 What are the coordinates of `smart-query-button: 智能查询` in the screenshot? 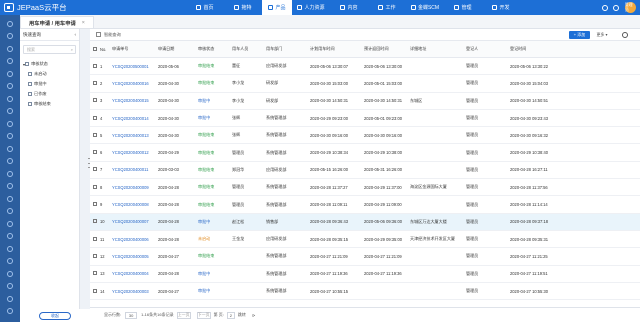 It's located at (112, 35).